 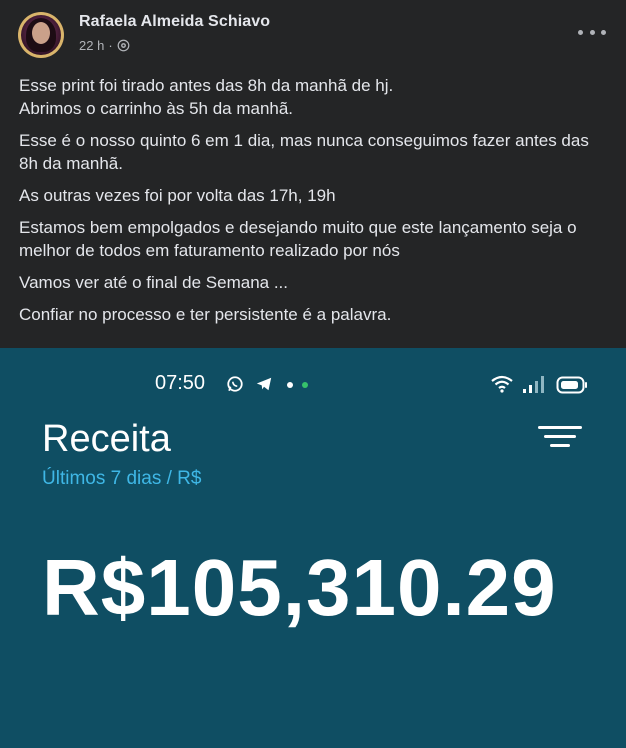 What do you see at coordinates (571, 385) in the screenshot?
I see `battery-icon` at bounding box center [571, 385].